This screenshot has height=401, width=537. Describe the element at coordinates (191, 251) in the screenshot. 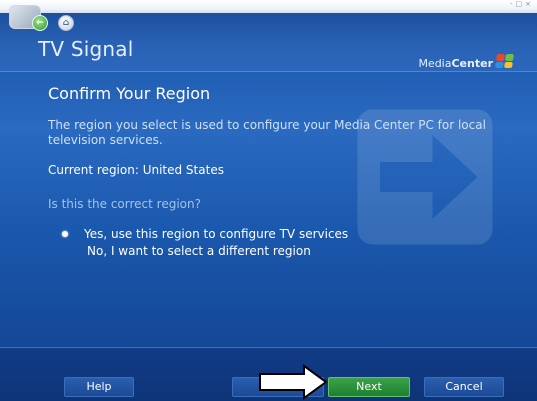

I see `option-no-select-different: No, I want to select a different region` at that location.